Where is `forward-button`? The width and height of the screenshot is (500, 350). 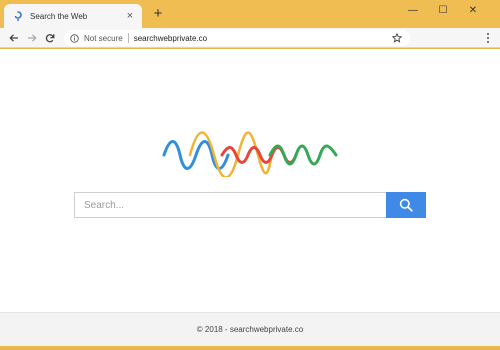 forward-button is located at coordinates (32, 38).